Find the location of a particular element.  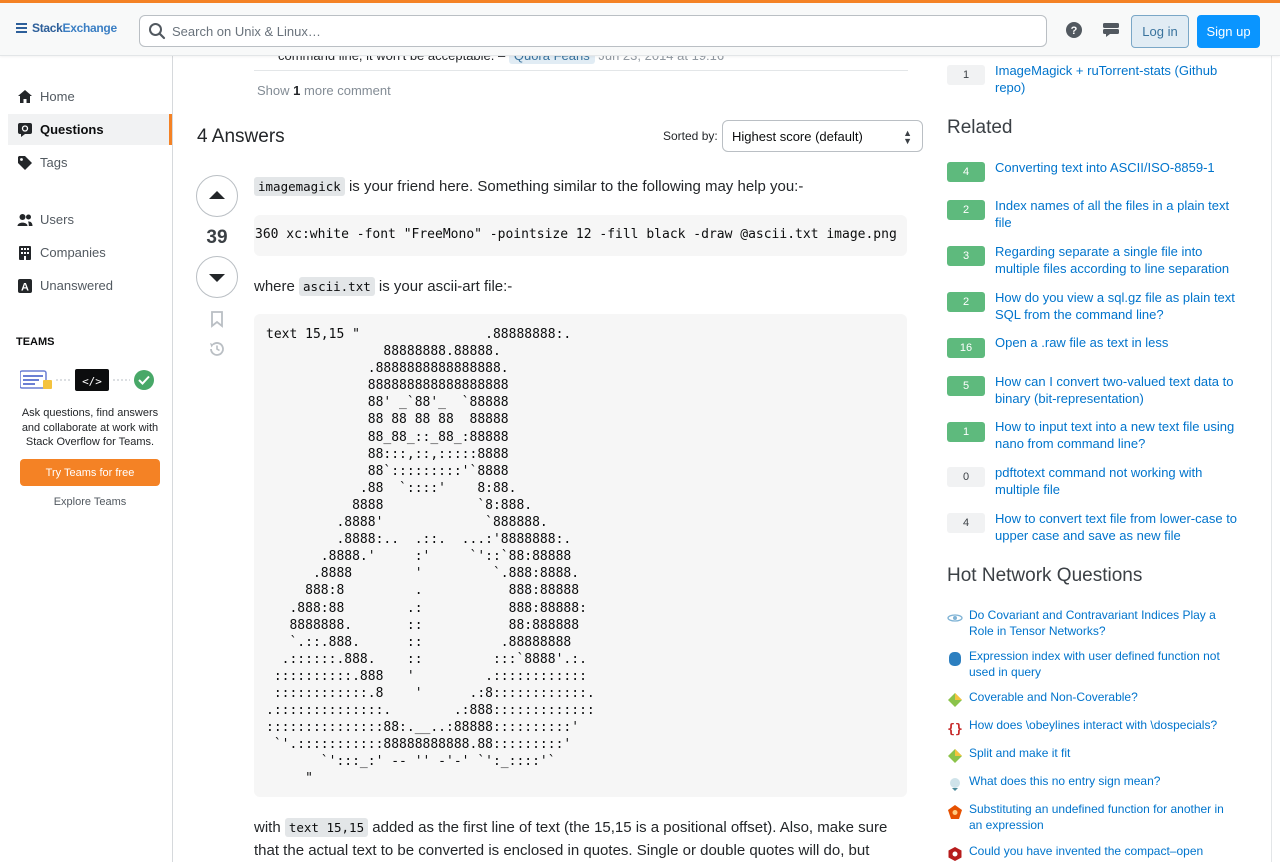

inline-code: imagemagick is located at coordinates (299, 186).